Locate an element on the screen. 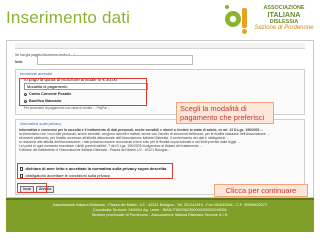 This screenshot has height=240, width=320. note-label: Note is located at coordinates (19, 62).